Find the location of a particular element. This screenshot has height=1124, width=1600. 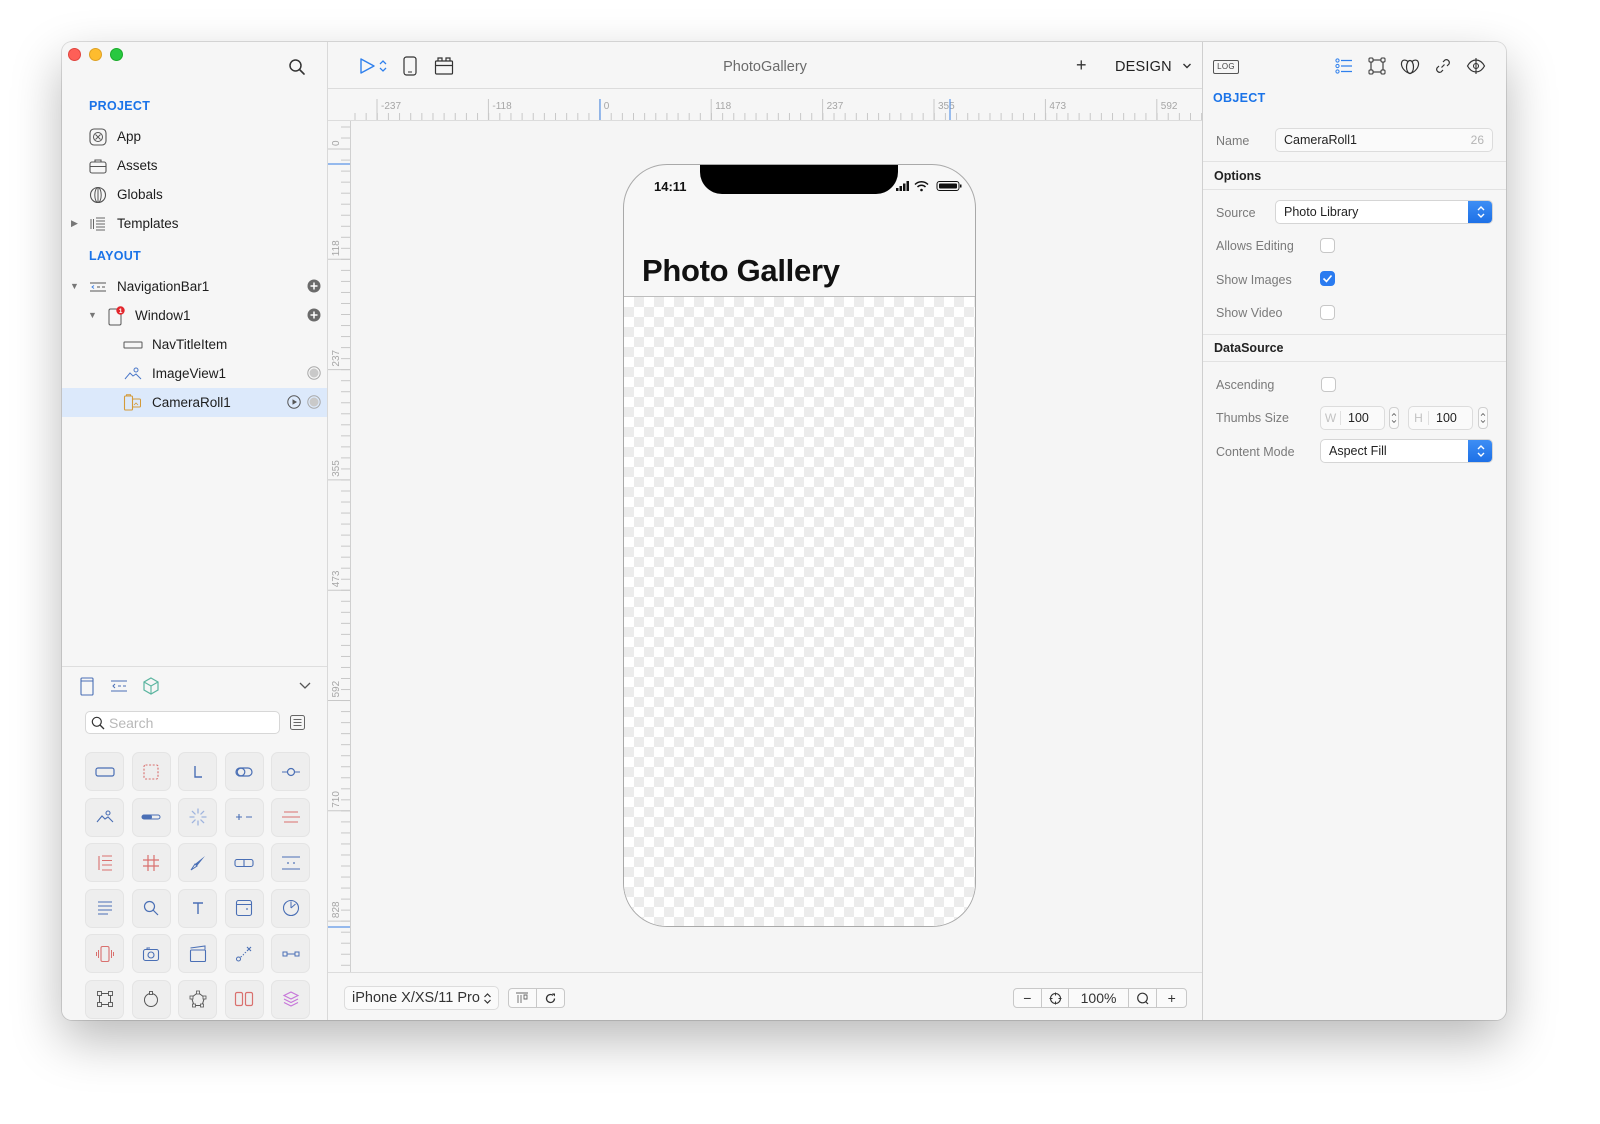

layout-item-imageview1: ImageView1 is located at coordinates (194, 373).